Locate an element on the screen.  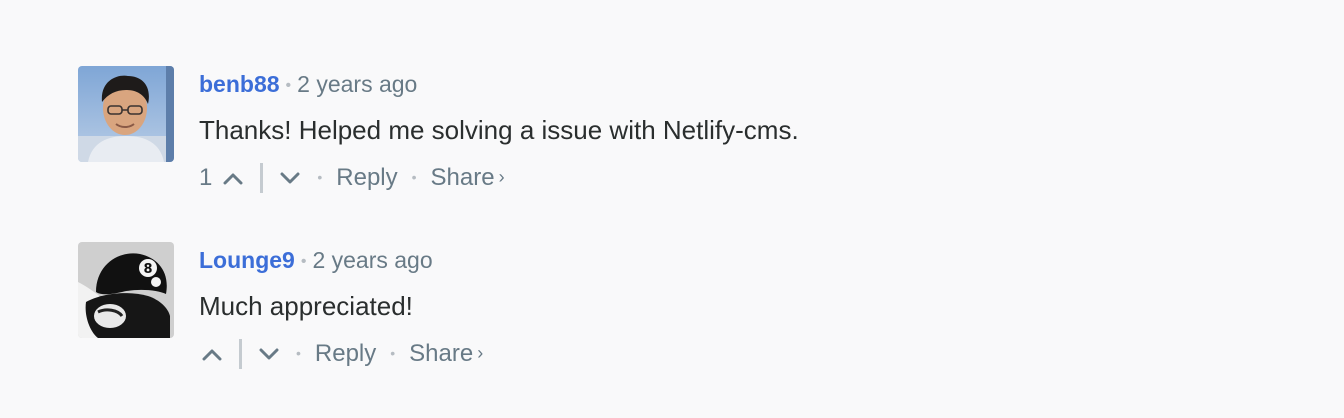
comment-header: benb88 • 2 years ago is located at coordinates (308, 84).